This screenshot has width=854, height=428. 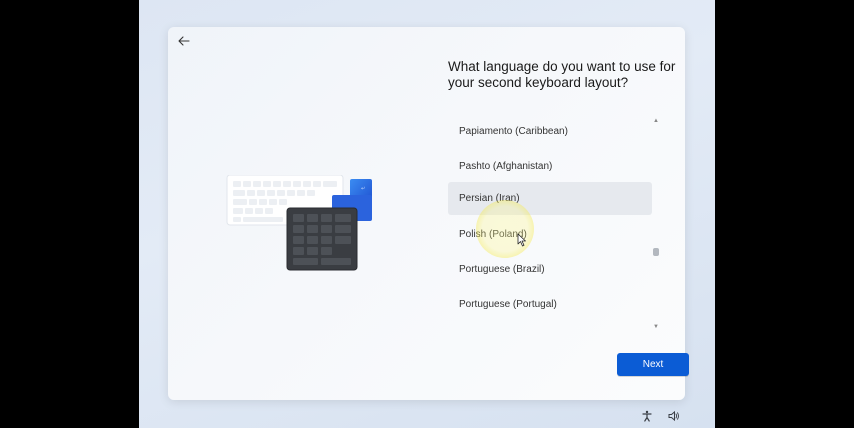 I want to click on chevron-down-icon: ▼, so click(x=656, y=327).